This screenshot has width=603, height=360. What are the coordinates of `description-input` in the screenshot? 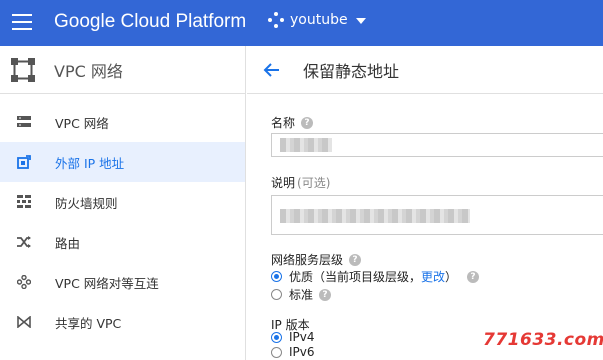 It's located at (437, 215).